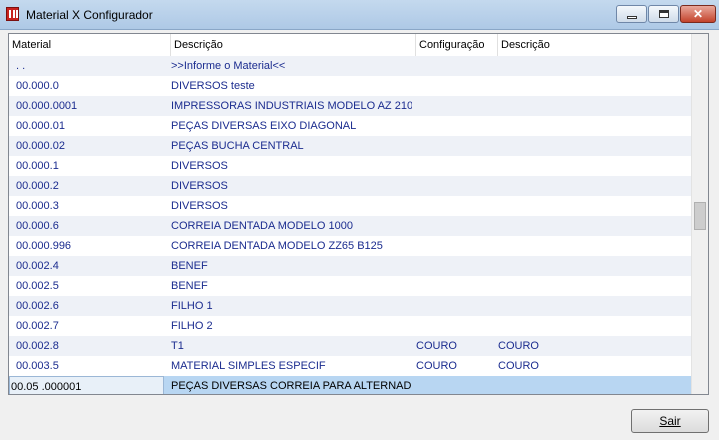  What do you see at coordinates (192, 326) in the screenshot?
I see `cell-descricao: FILHO 2` at bounding box center [192, 326].